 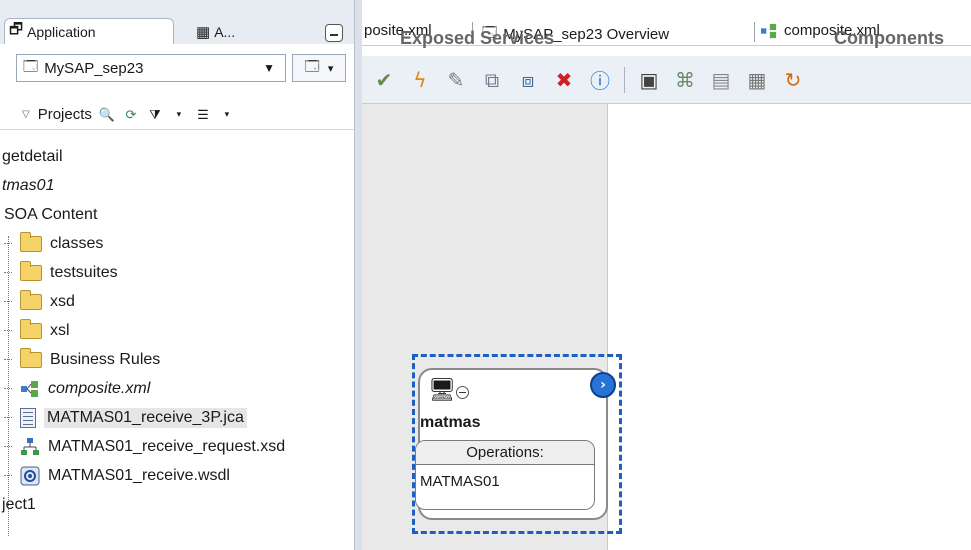 What do you see at coordinates (61, 31) in the screenshot?
I see `tab-application-label: Application` at bounding box center [61, 31].